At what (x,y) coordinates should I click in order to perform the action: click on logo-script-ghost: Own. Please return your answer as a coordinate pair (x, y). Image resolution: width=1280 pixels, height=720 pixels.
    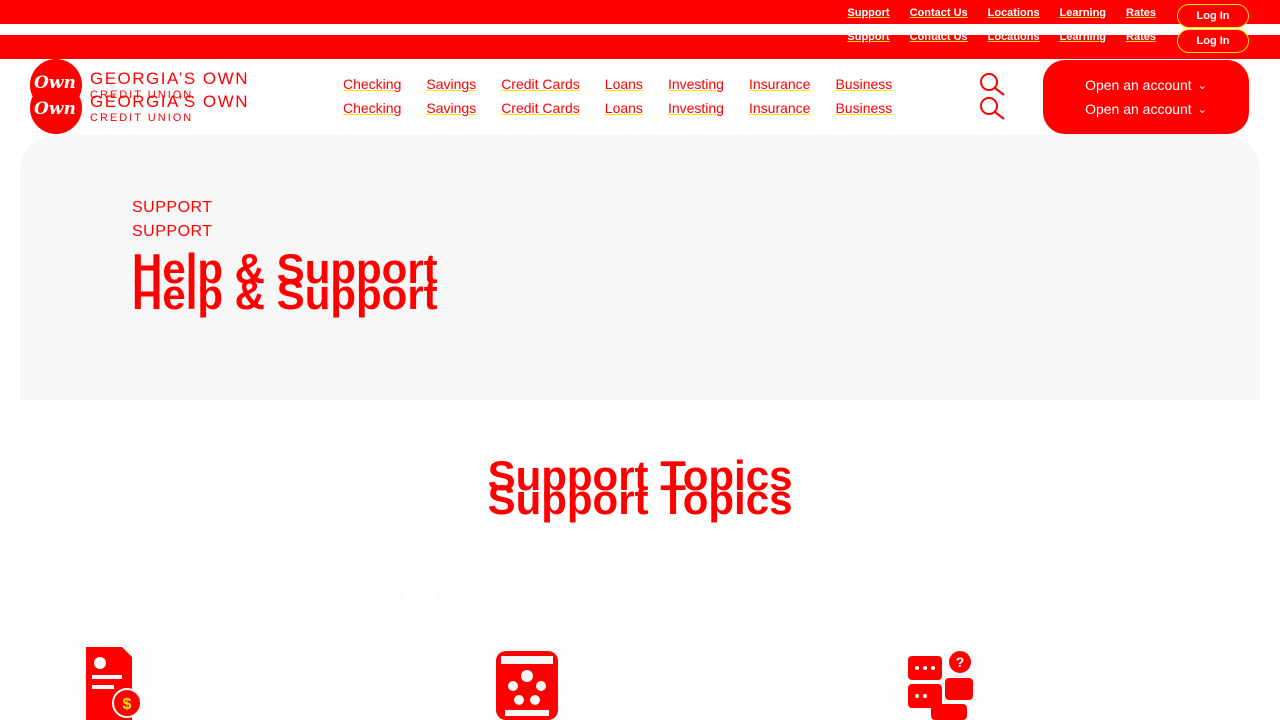
    Looking at the image, I should click on (55, 109).